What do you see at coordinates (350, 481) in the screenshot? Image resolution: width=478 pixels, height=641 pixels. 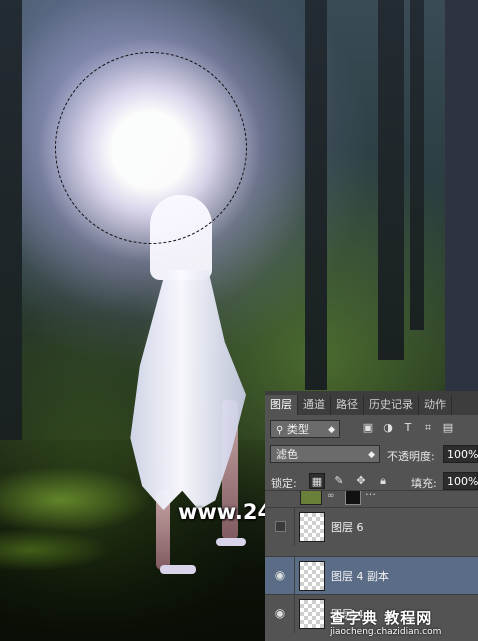 I see `lock-icon-group: ▦ ✎ ✥ 🔒︎` at bounding box center [350, 481].